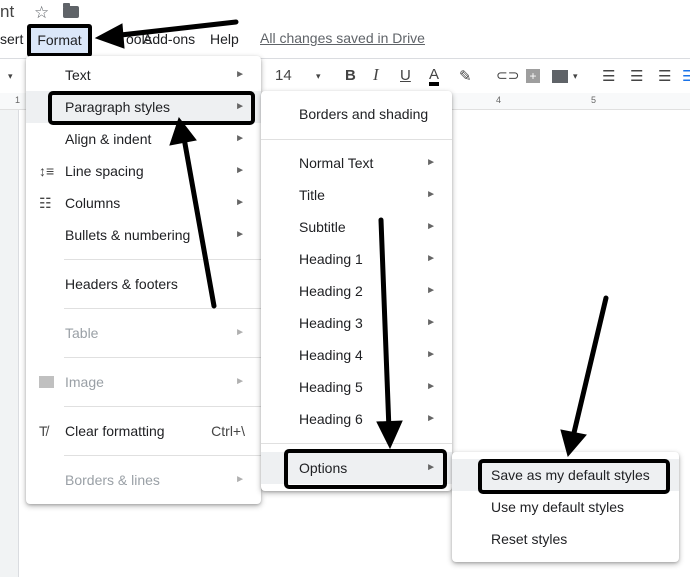 Image resolution: width=690 pixels, height=577 pixels. What do you see at coordinates (174, 29) in the screenshot?
I see `arrow-to-format-menu` at bounding box center [174, 29].